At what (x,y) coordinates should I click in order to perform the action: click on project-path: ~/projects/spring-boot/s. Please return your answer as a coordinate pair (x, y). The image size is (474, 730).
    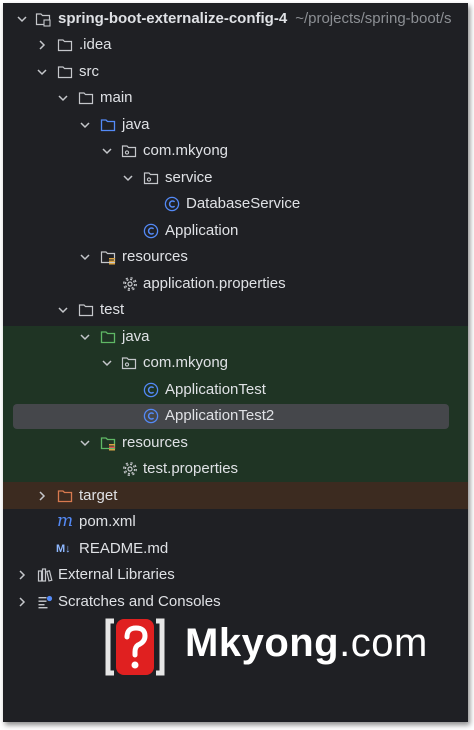
    Looking at the image, I should click on (373, 18).